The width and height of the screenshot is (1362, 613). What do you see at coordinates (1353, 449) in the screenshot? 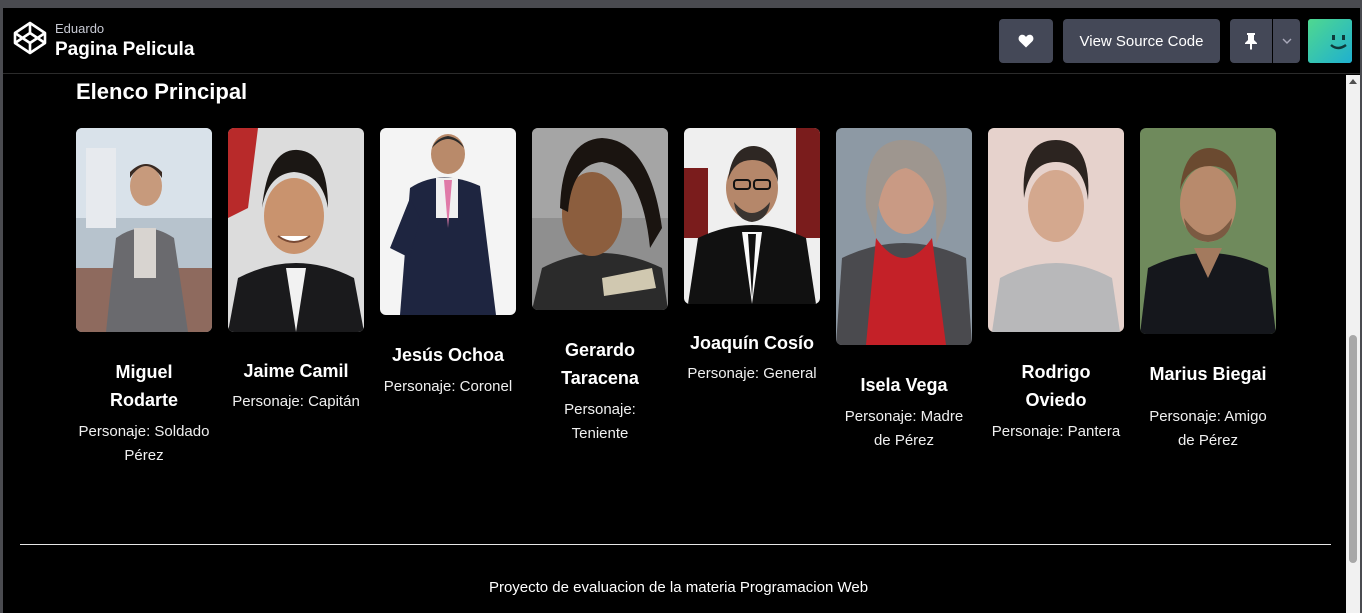
I see `scroll-thumb` at bounding box center [1353, 449].